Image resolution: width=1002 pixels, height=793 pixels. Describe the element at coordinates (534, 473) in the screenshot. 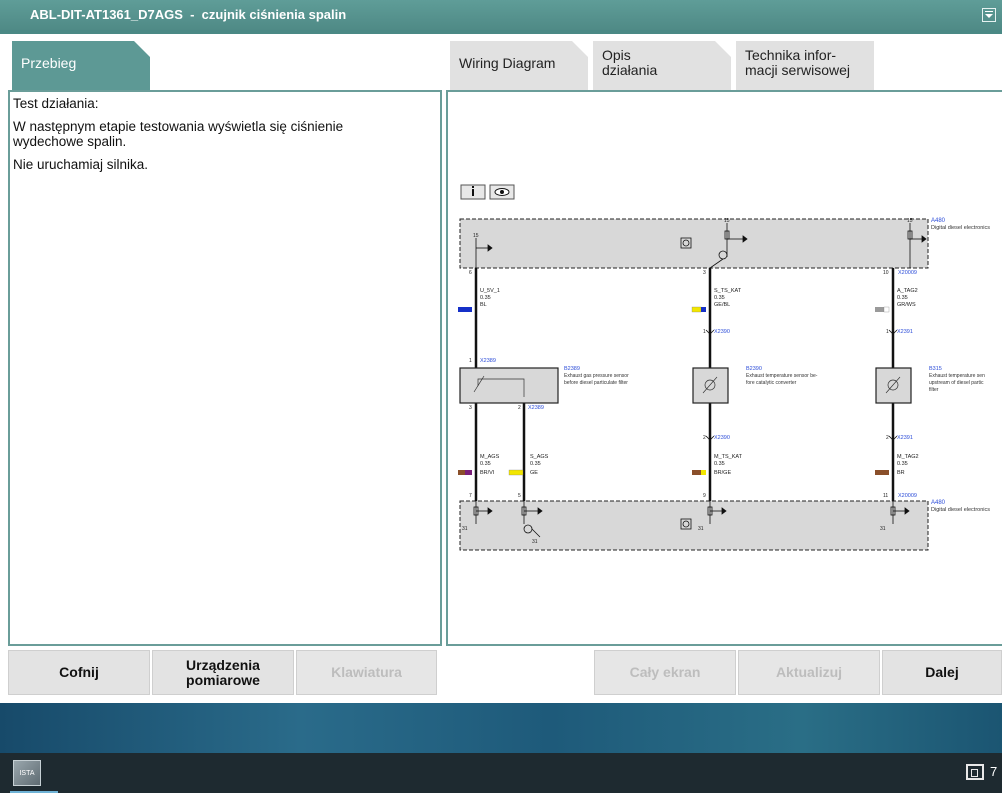

I see `wire-color-code: GE` at that location.